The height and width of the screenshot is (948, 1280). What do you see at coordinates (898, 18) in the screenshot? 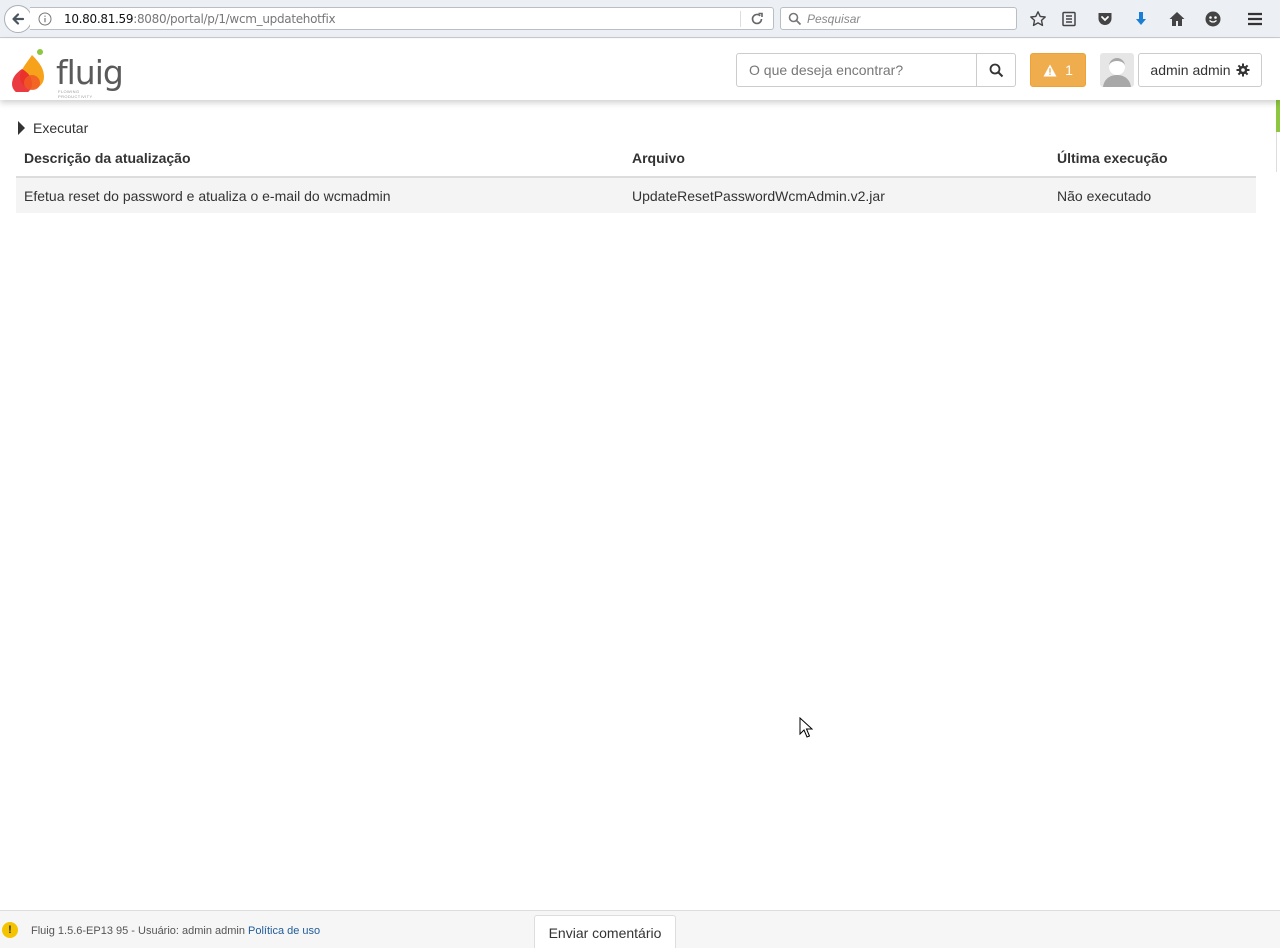
I see `browser-search-box: Pesquisar` at bounding box center [898, 18].